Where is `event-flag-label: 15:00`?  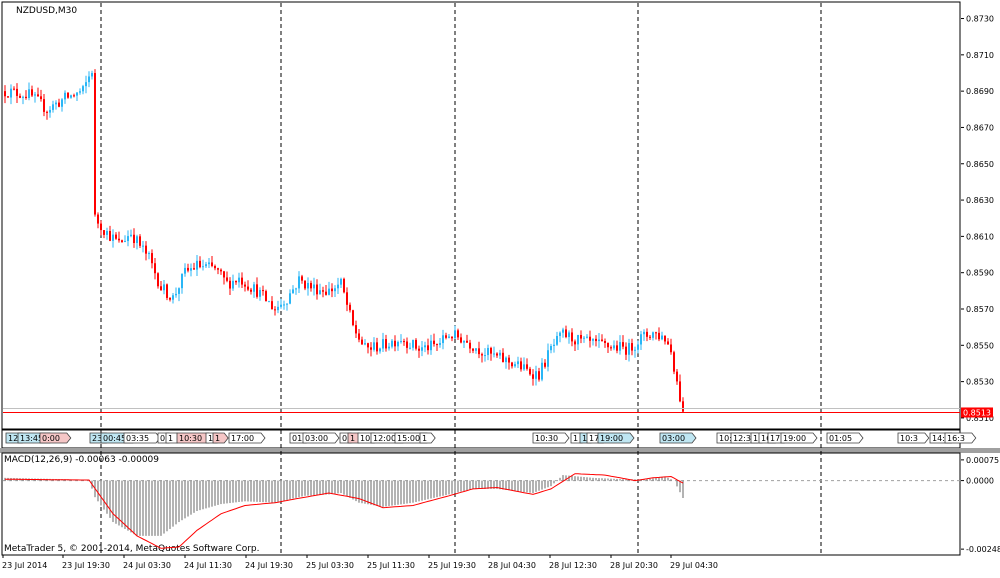
event-flag-label: 15:00 is located at coordinates (408, 438).